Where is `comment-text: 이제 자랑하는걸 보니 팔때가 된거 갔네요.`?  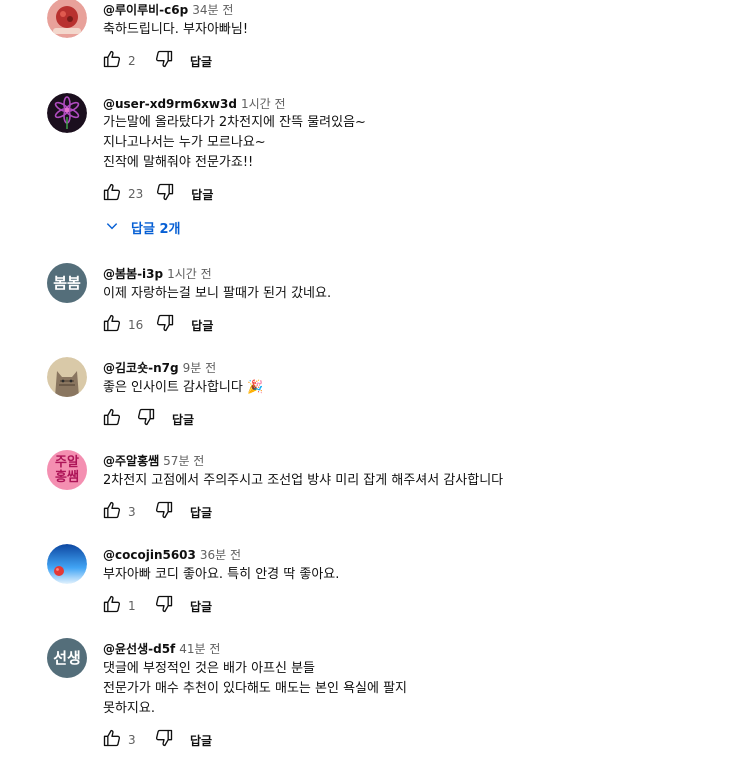
comment-text: 이제 자랑하는걸 보니 팔때가 된거 갔네요. is located at coordinates (217, 294).